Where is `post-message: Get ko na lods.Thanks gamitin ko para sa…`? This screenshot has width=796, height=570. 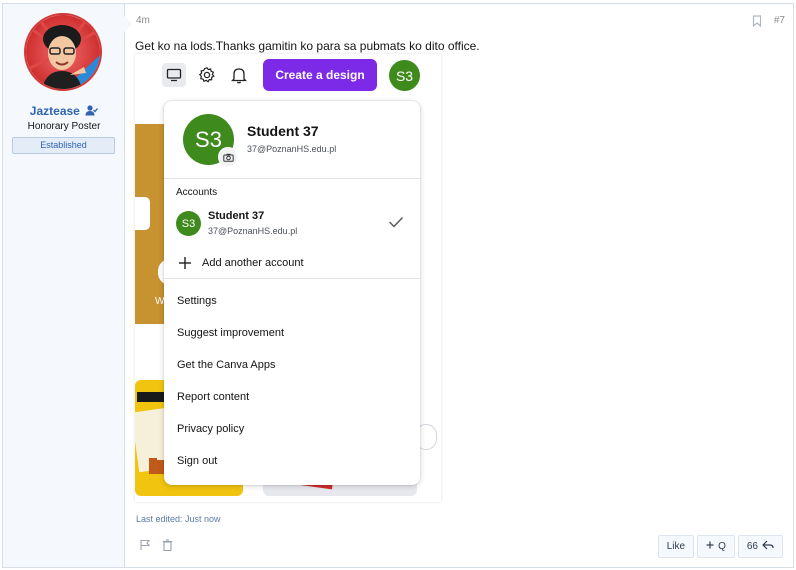
post-message: Get ko na lods.Thanks gamitin ko para sa… is located at coordinates (307, 46).